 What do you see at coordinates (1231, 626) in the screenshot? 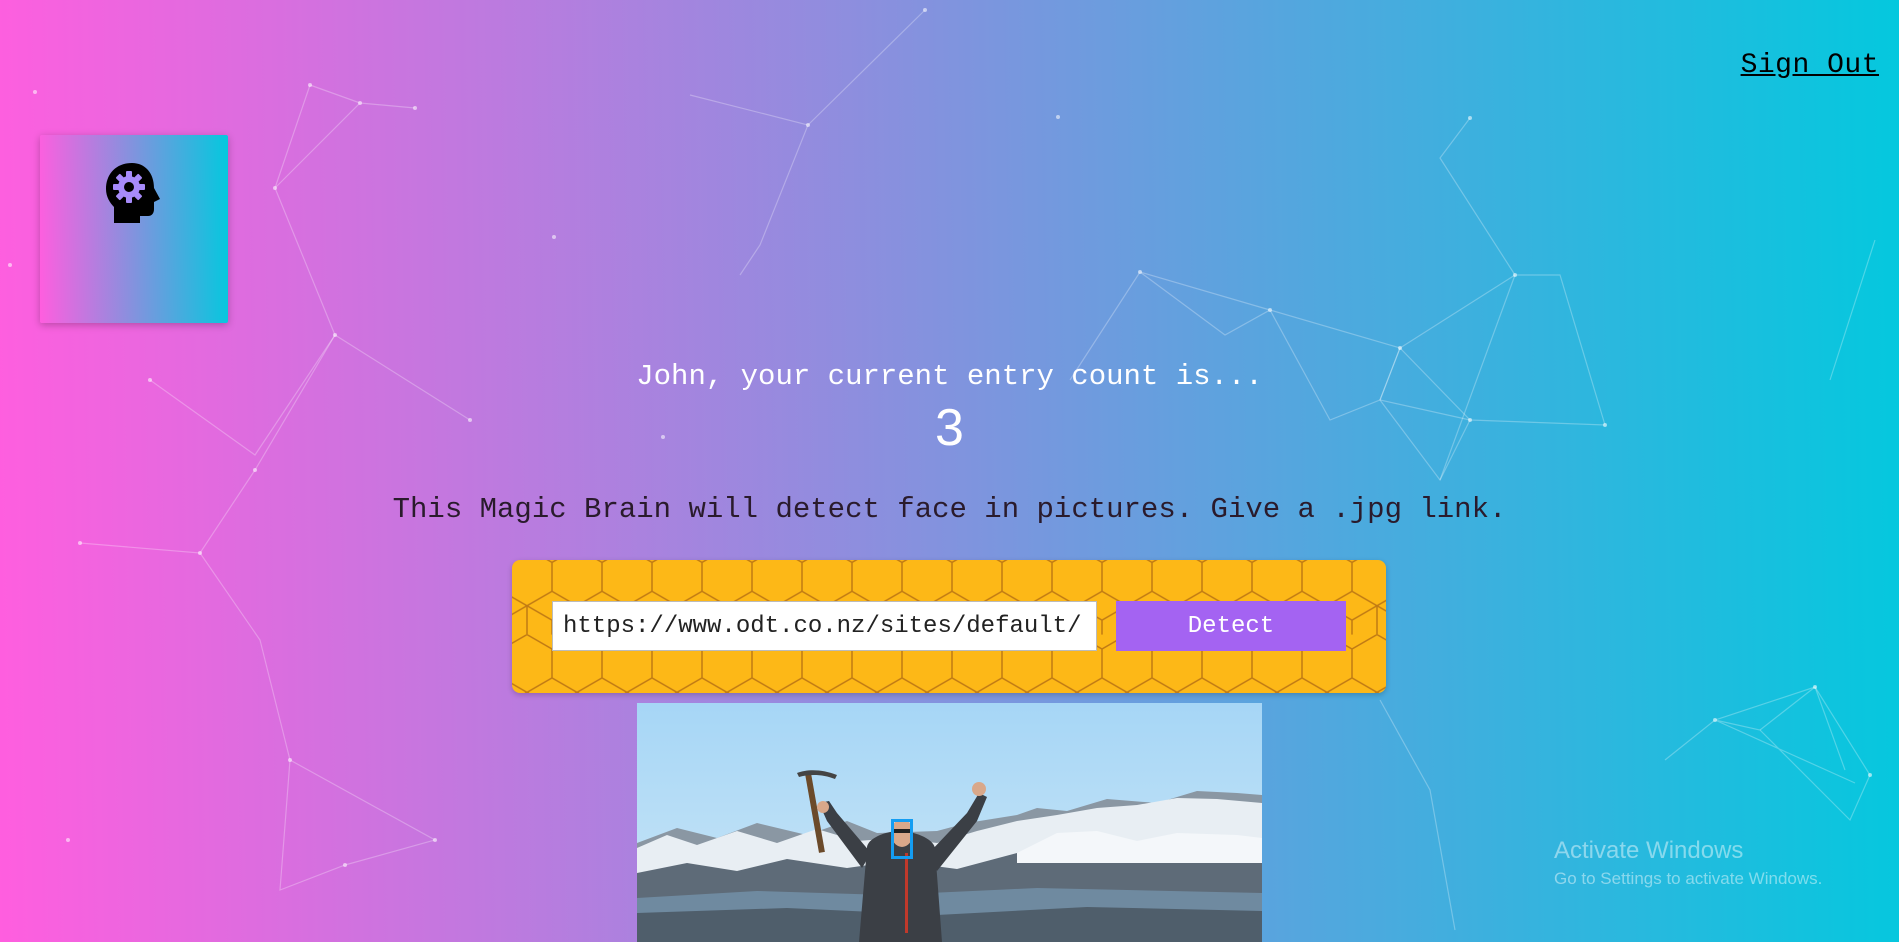
I see `detect-button: Detect` at bounding box center [1231, 626].